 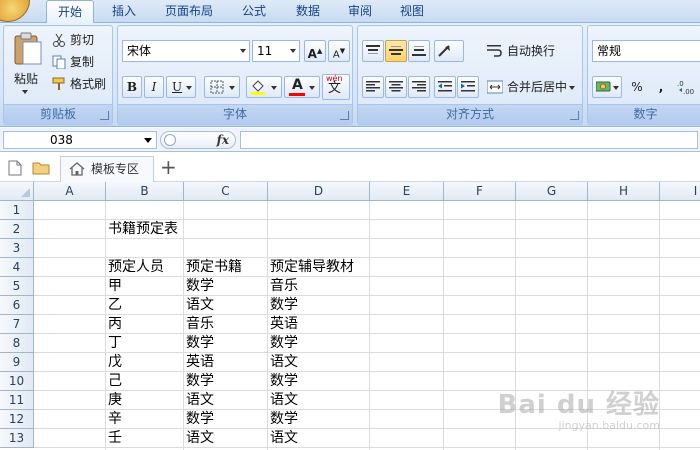 I want to click on row-header-13: 13, so click(x=17, y=438).